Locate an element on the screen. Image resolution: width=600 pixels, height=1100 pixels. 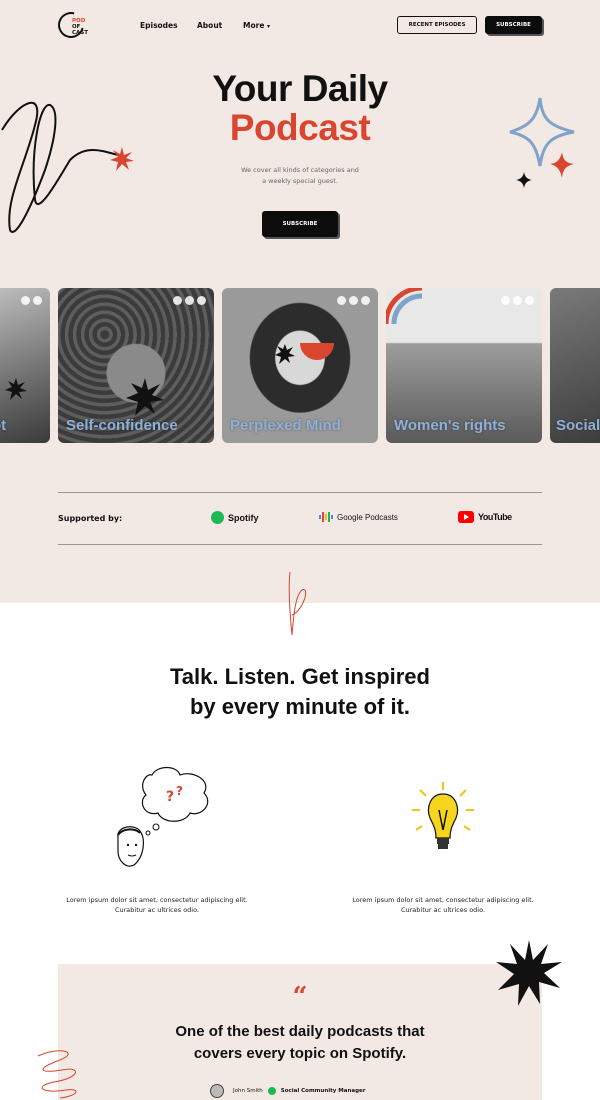
episode-card-2: Self-confidence is located at coordinates (136, 365).